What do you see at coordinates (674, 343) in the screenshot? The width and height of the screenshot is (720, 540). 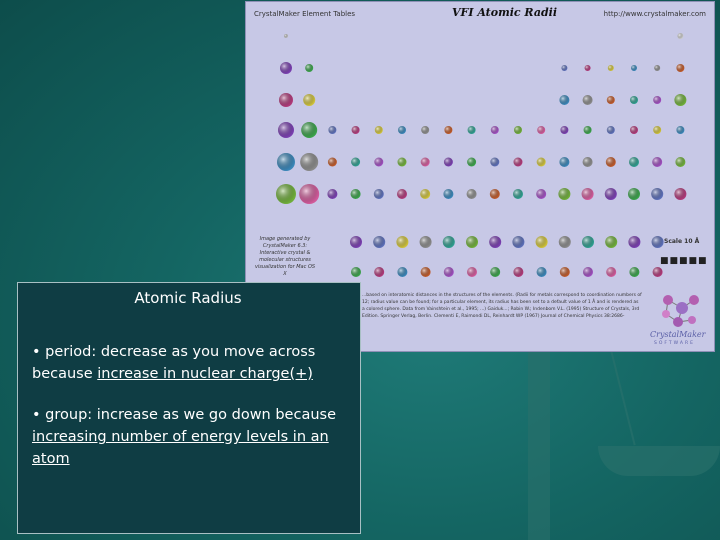 I see `logo-subtitle: SOFTWARE` at bounding box center [674, 343].